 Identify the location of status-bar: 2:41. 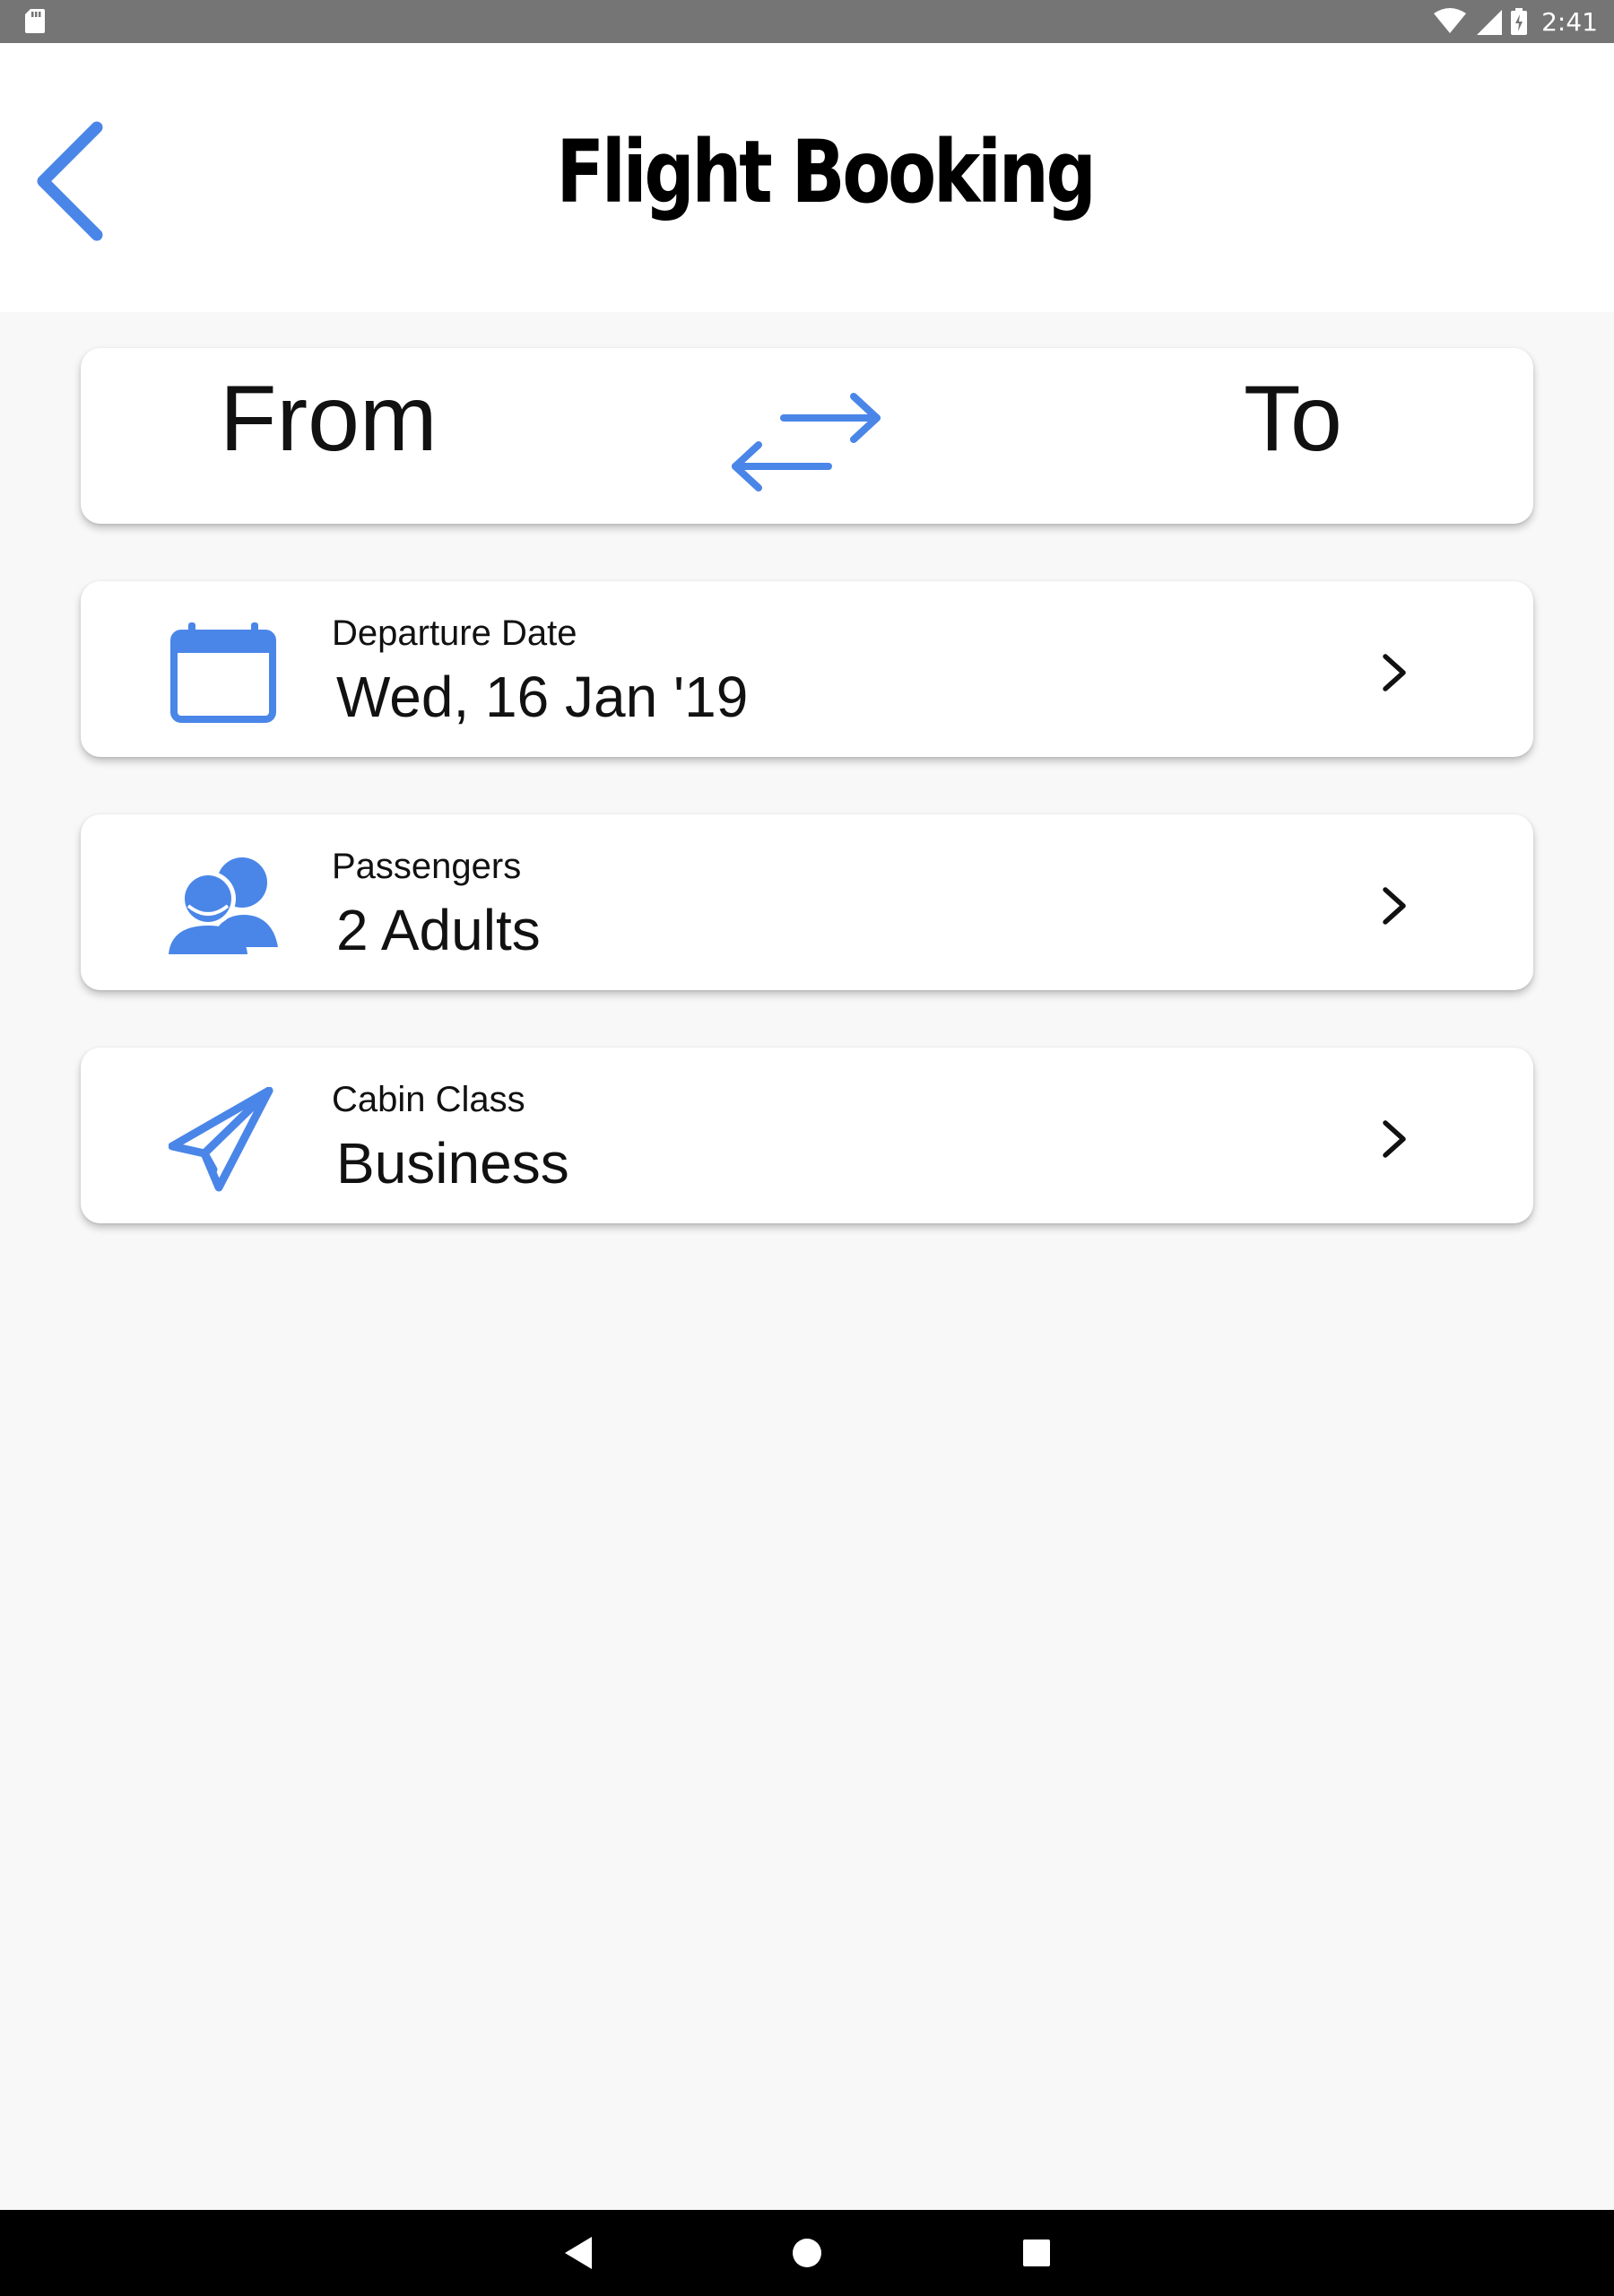
(807, 21).